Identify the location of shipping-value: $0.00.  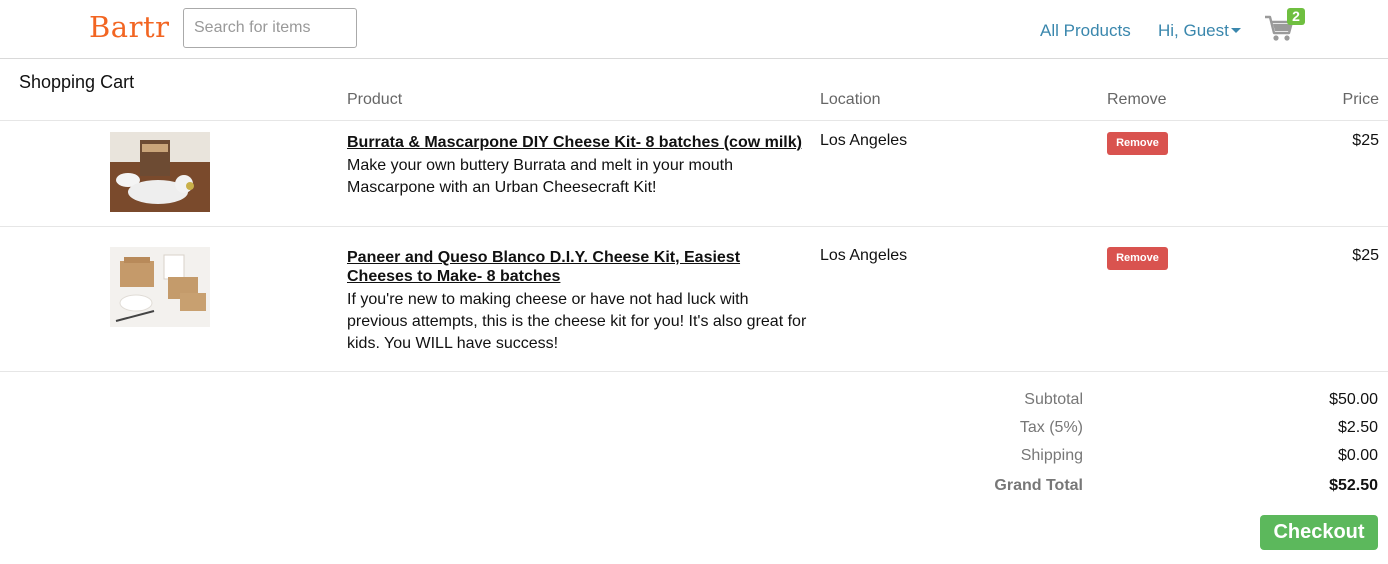
(1357, 455).